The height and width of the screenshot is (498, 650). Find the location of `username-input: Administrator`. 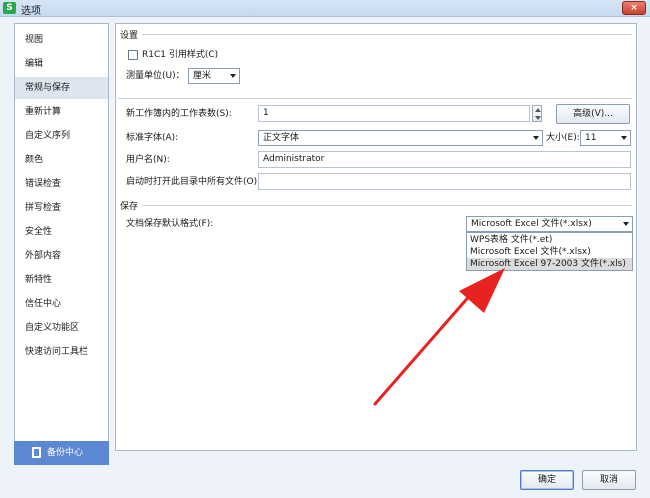

username-input: Administrator is located at coordinates (444, 159).